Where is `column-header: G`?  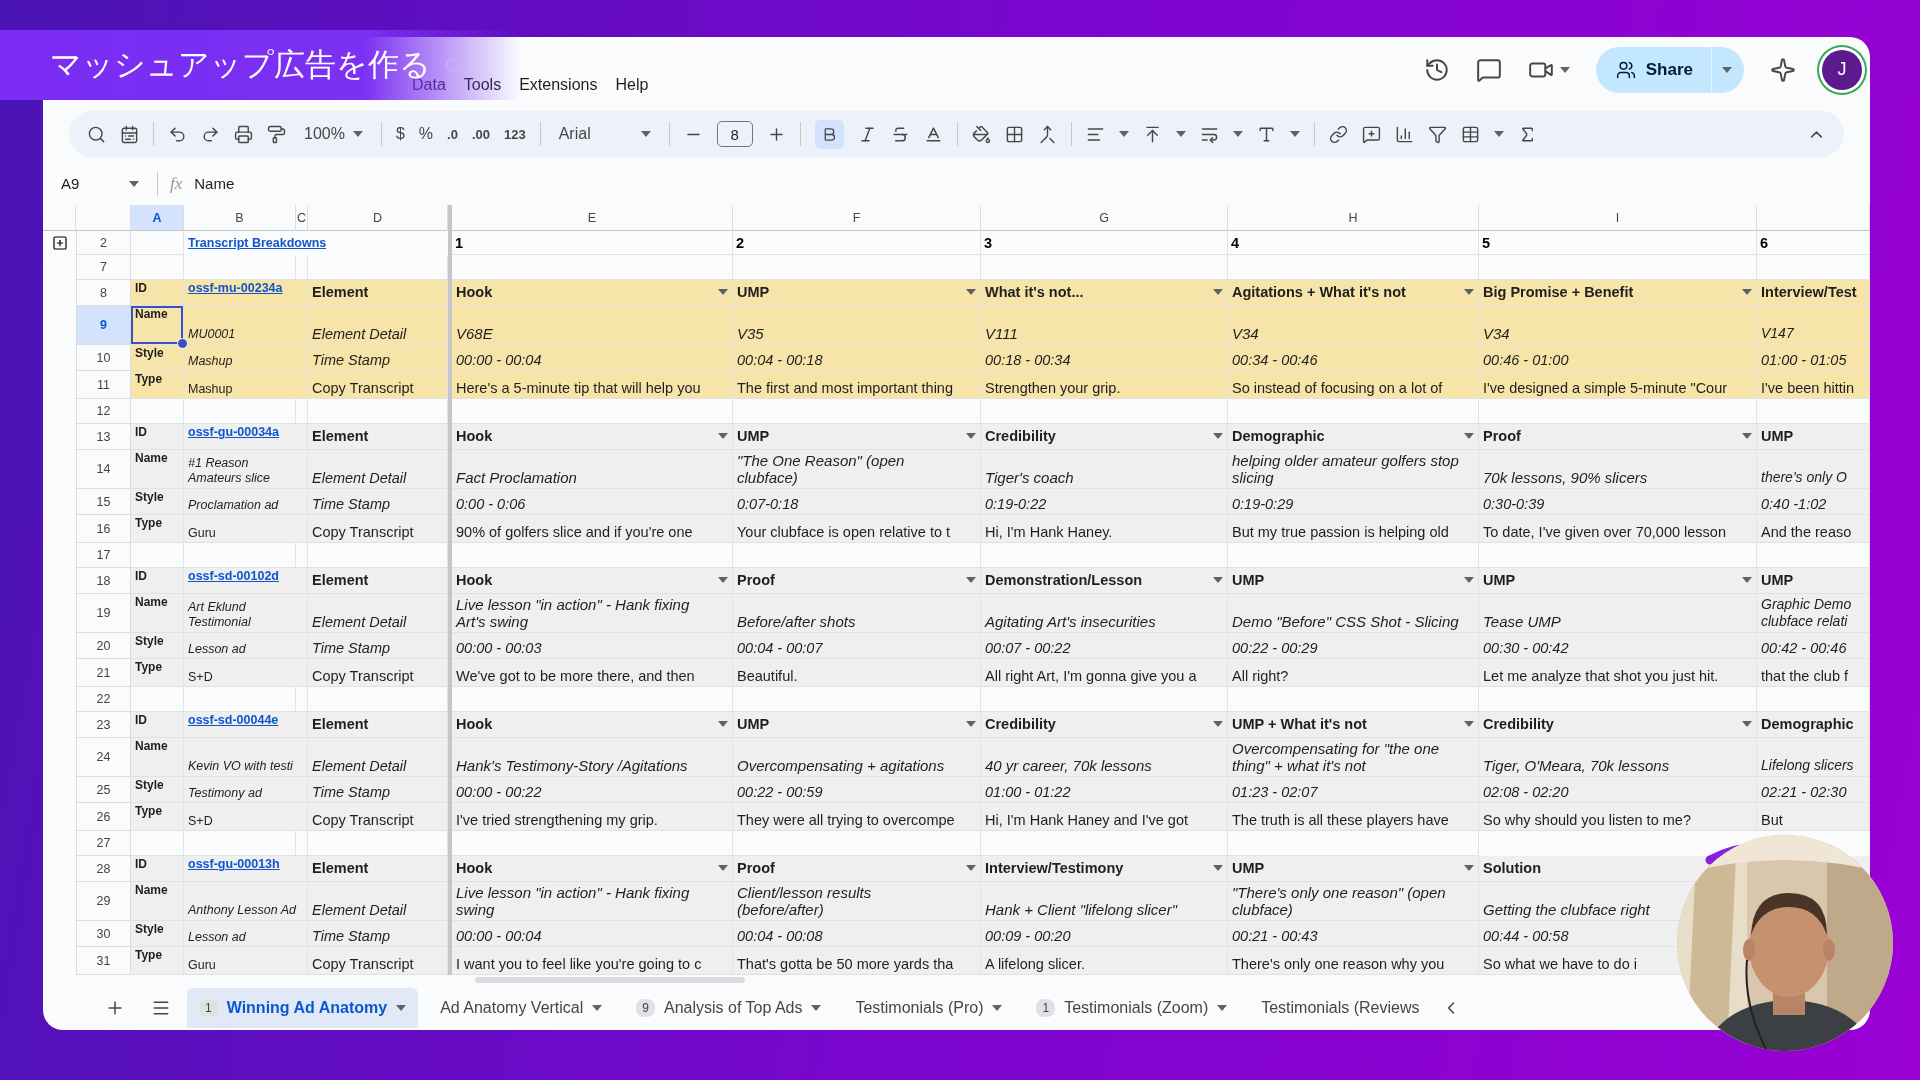 column-header: G is located at coordinates (1104, 218).